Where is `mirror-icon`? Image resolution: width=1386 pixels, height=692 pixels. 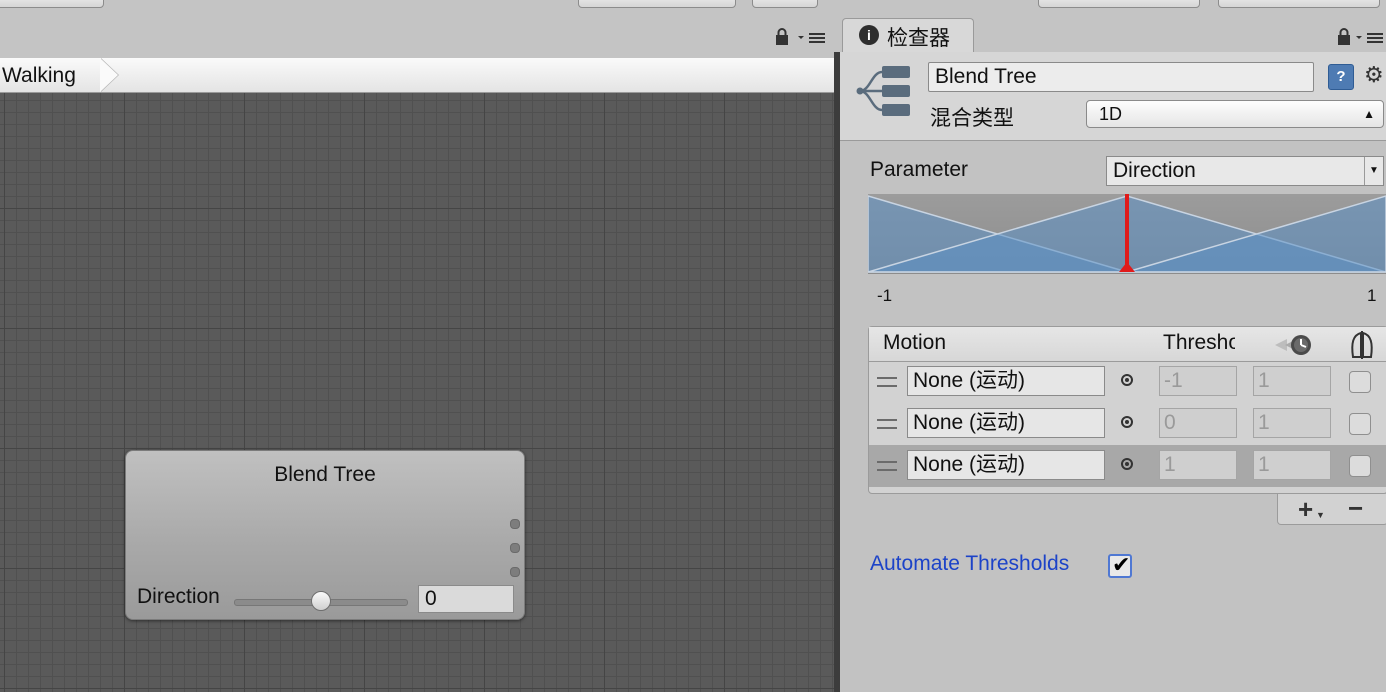
mirror-icon is located at coordinates (1362, 345).